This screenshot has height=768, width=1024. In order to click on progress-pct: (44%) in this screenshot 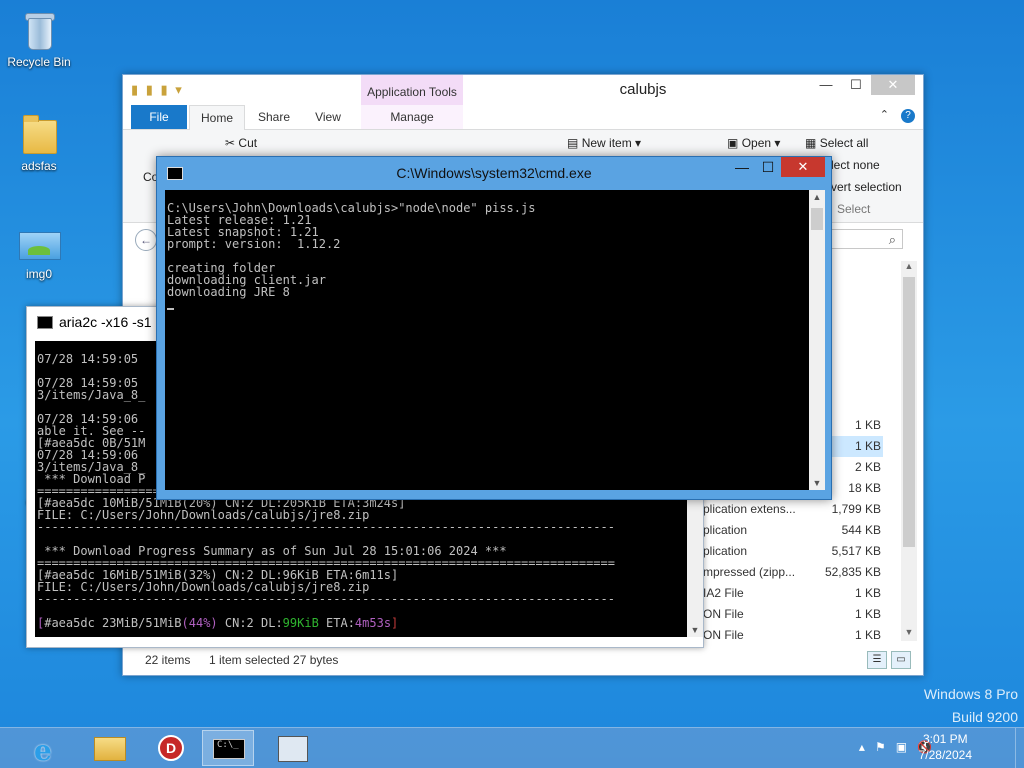, I will do `click(199, 623)`.